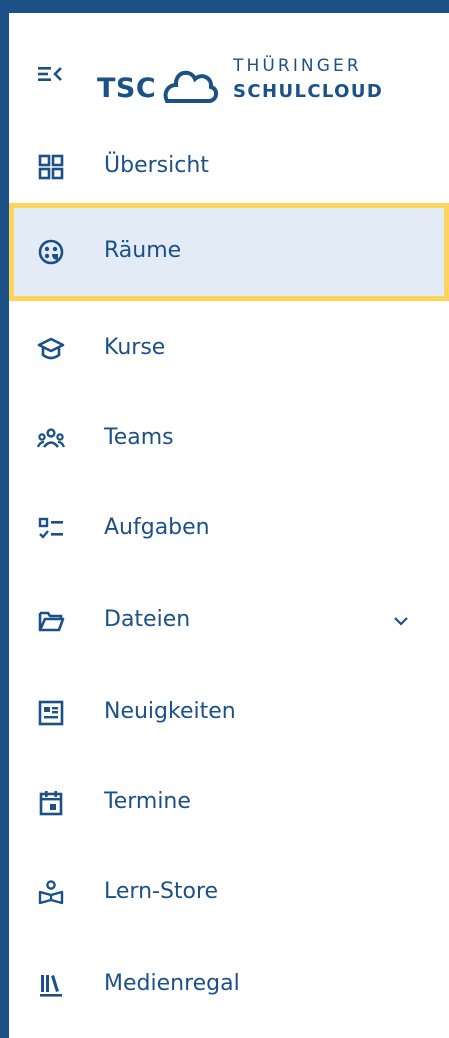  I want to click on cloud-logo-icon, so click(190, 86).